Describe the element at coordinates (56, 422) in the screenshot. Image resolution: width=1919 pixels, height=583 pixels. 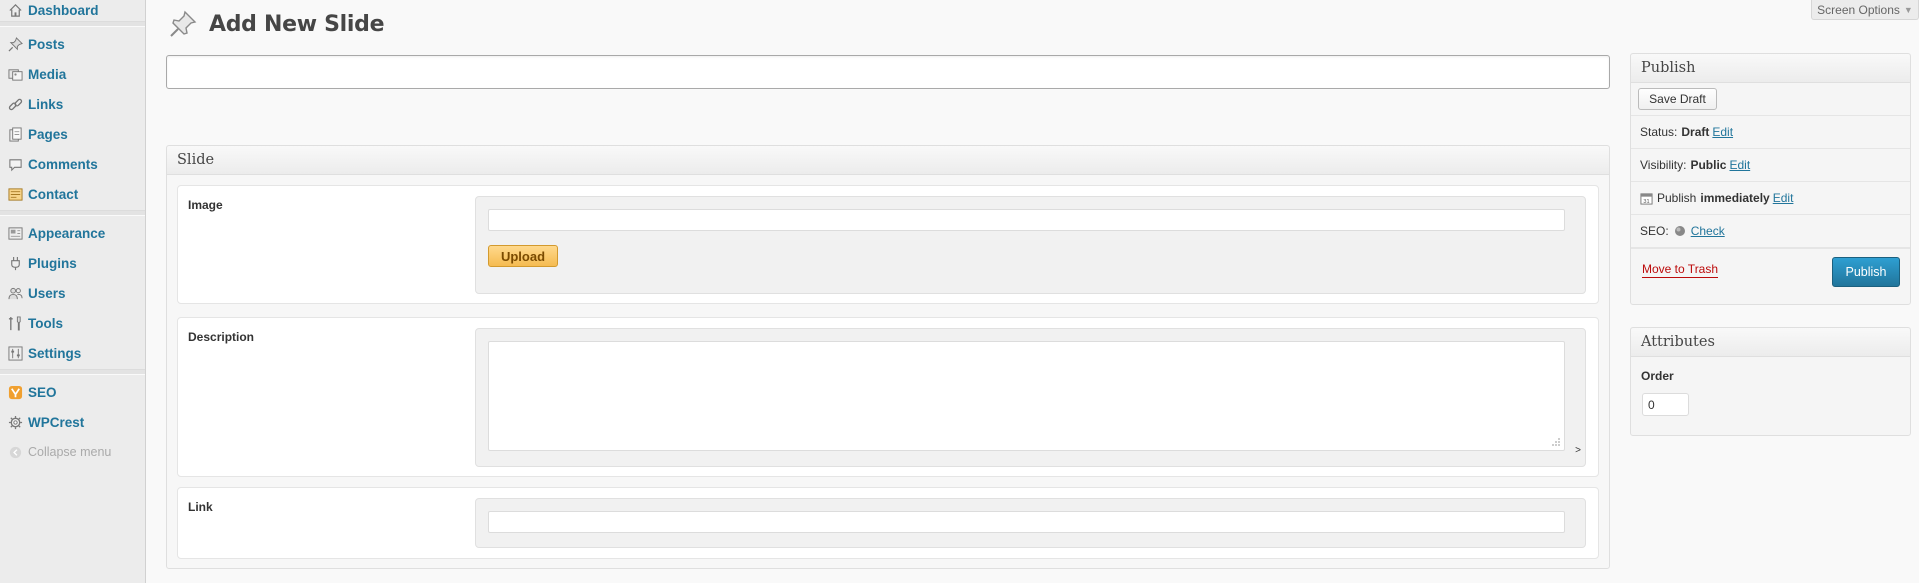
I see `sidebar-item-label: WPCrest` at that location.